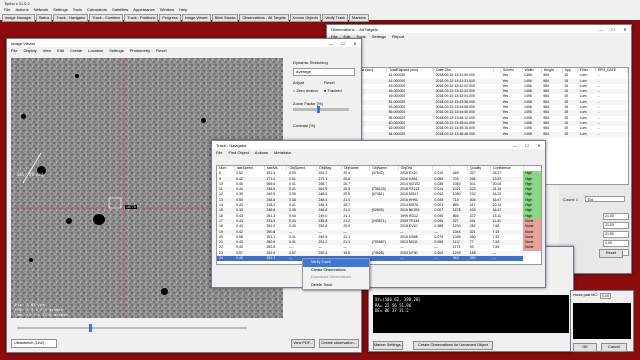  I want to click on zero-motion-label: Zero motion, so click(307, 90).